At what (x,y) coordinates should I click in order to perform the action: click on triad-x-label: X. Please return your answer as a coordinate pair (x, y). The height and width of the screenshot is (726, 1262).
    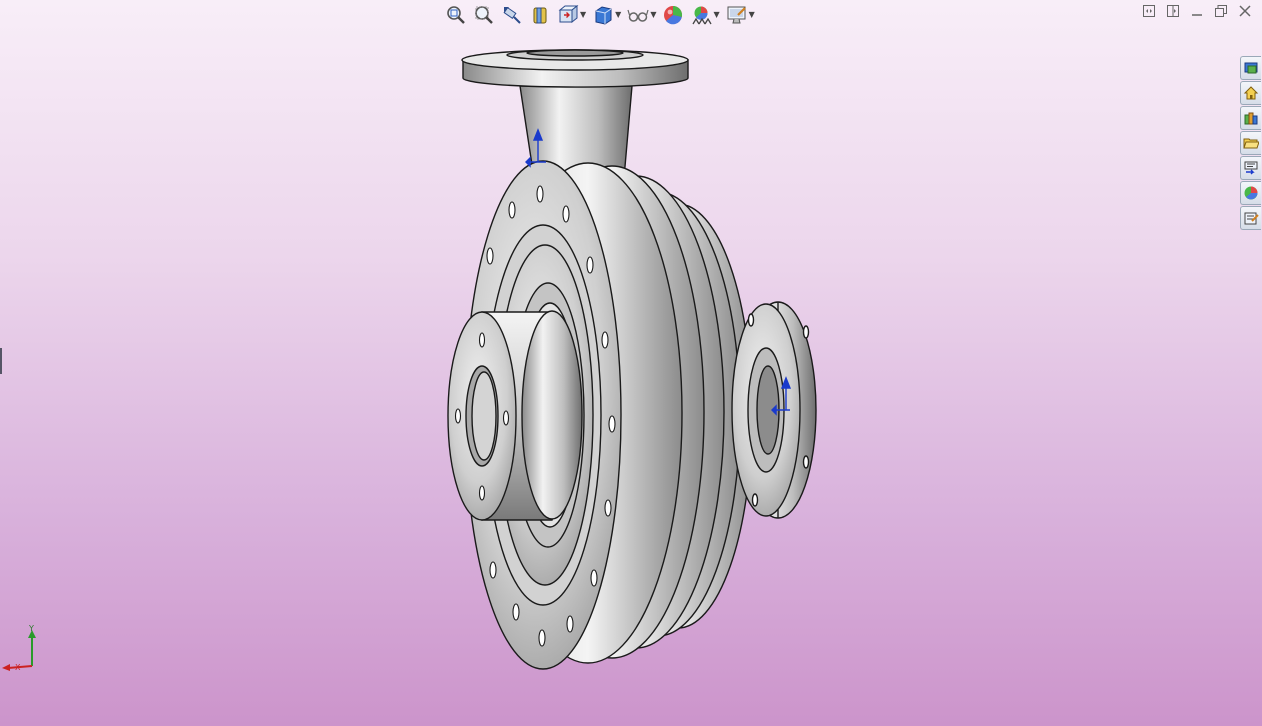
    Looking at the image, I should click on (18, 667).